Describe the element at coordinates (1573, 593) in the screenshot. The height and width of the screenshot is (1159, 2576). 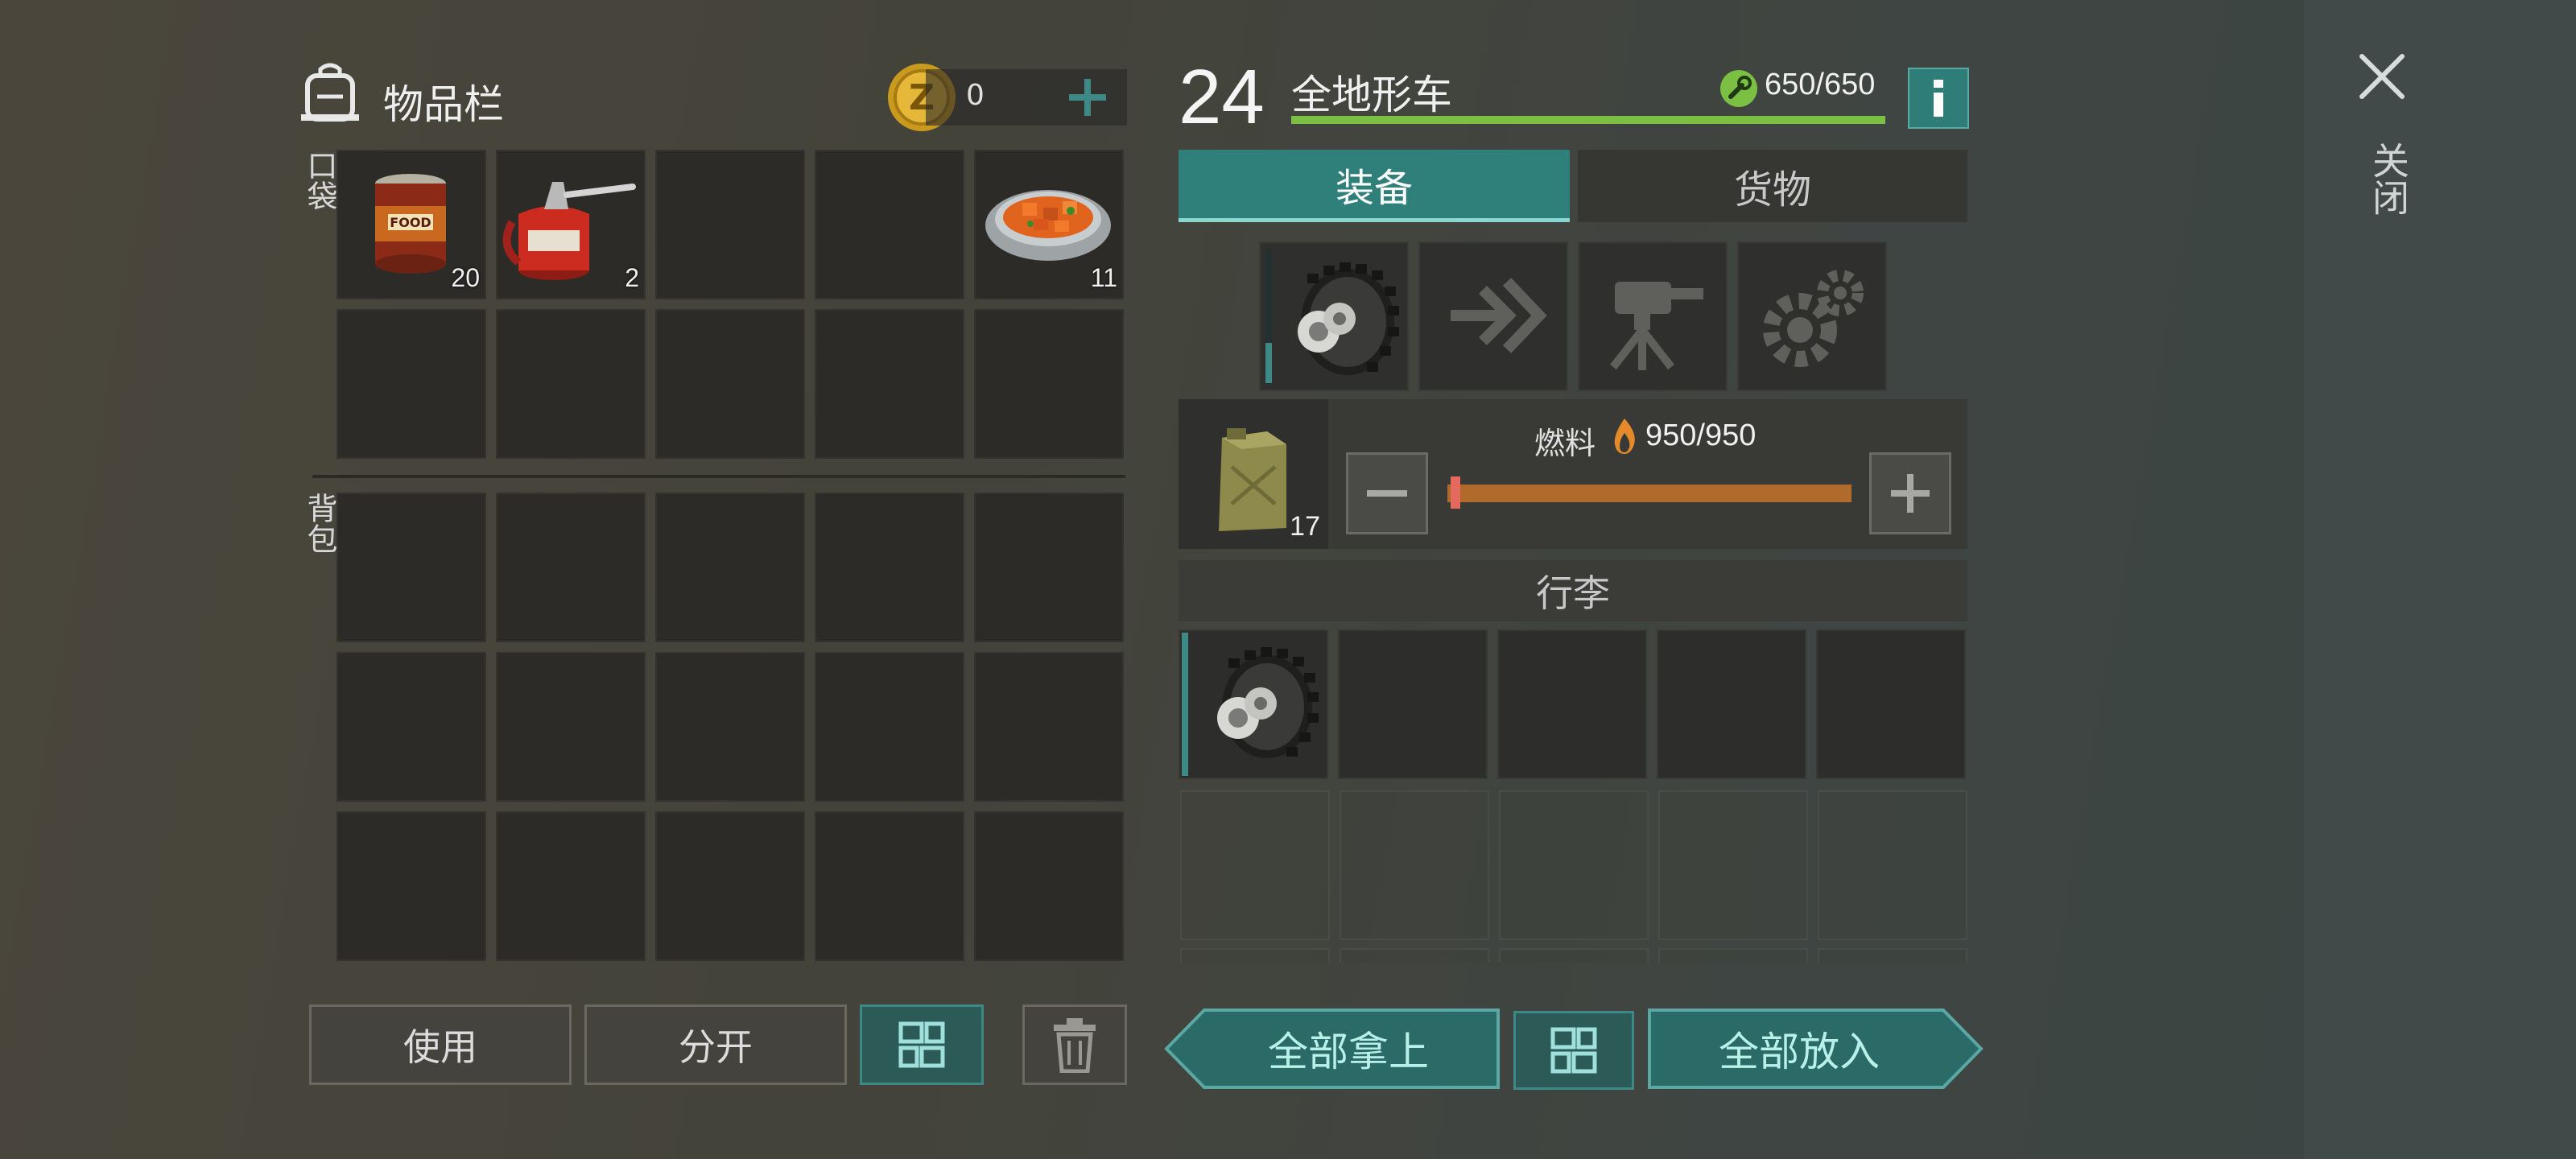
I see `luggage-label: 行李` at that location.